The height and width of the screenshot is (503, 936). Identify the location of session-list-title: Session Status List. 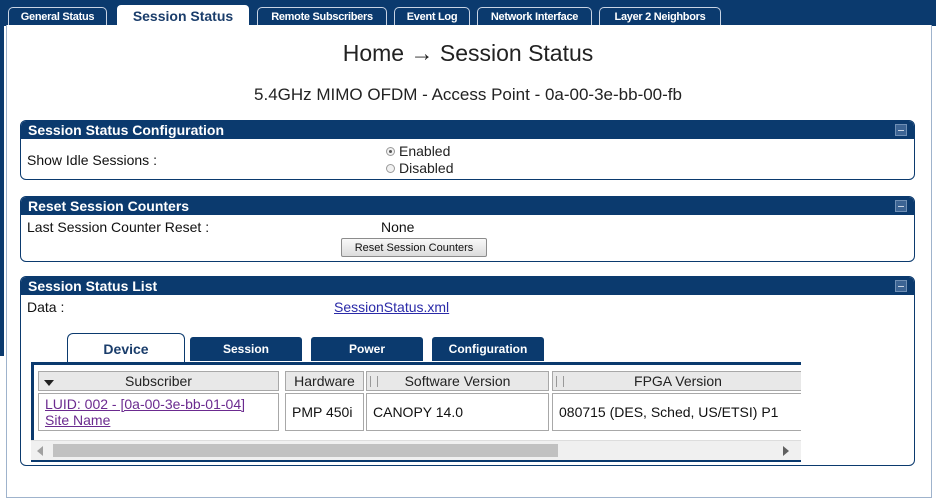
(93, 286).